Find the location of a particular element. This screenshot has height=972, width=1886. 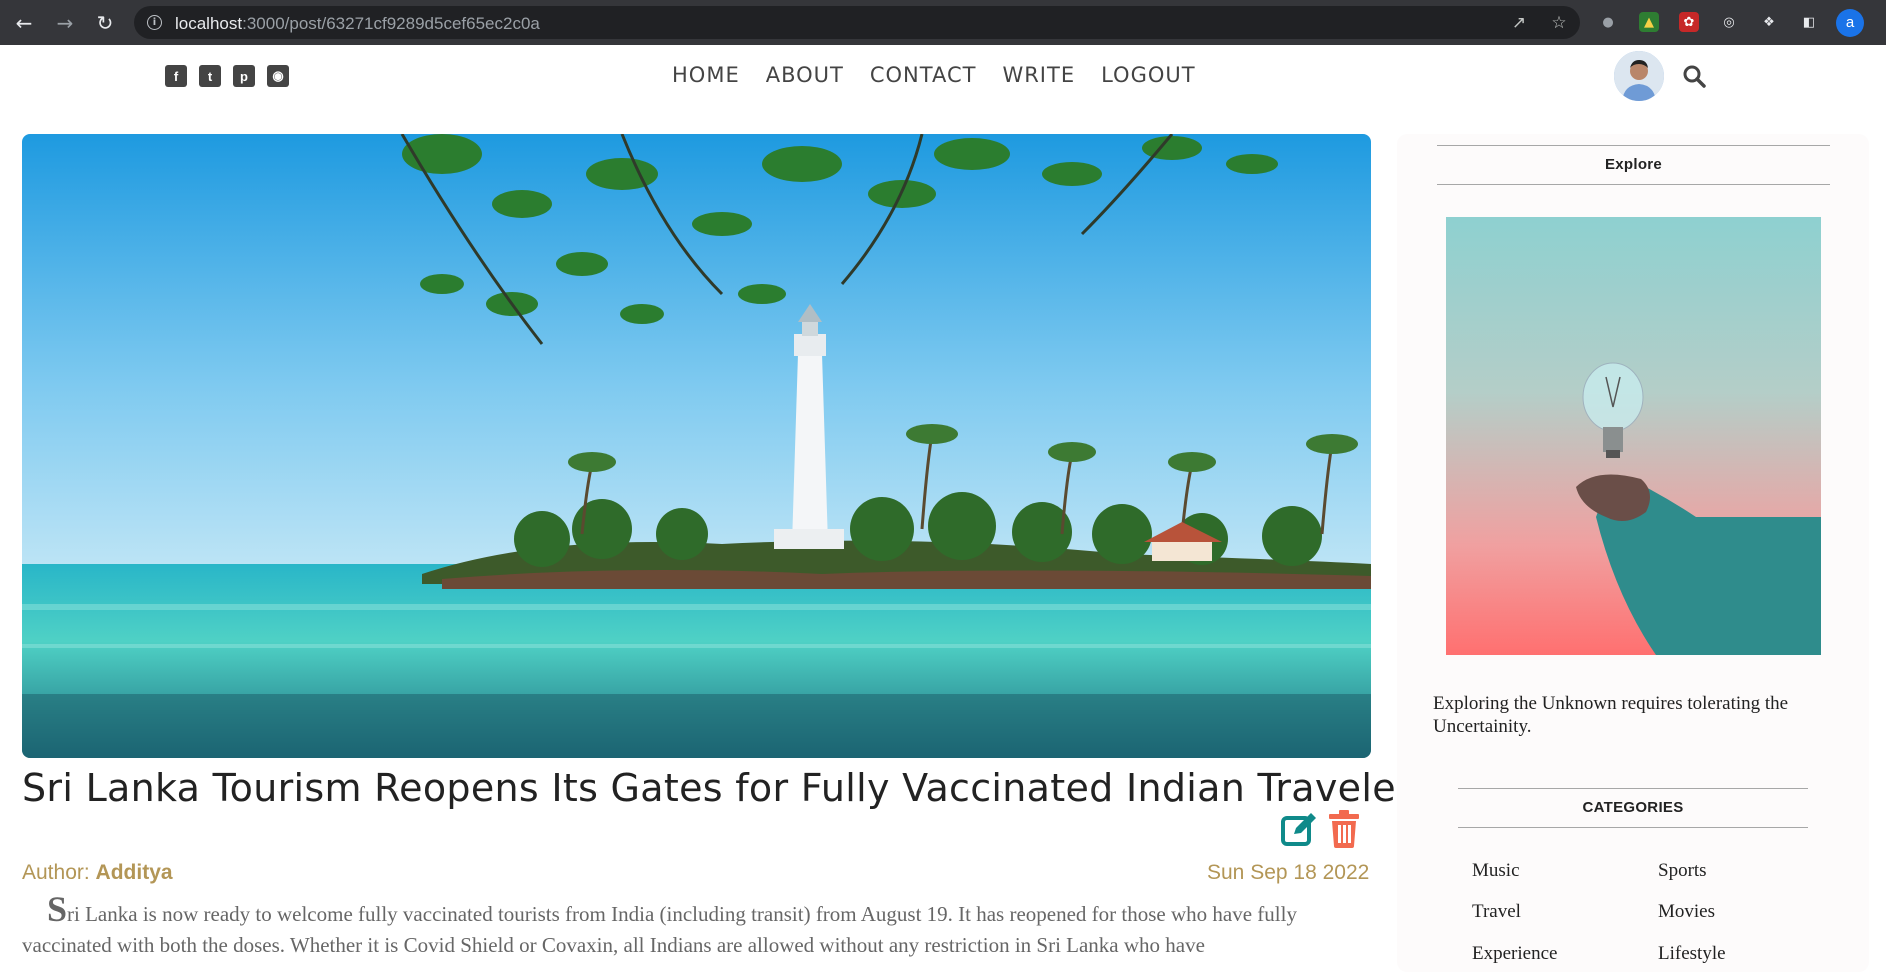

menu-about: ABOUT is located at coordinates (805, 75).